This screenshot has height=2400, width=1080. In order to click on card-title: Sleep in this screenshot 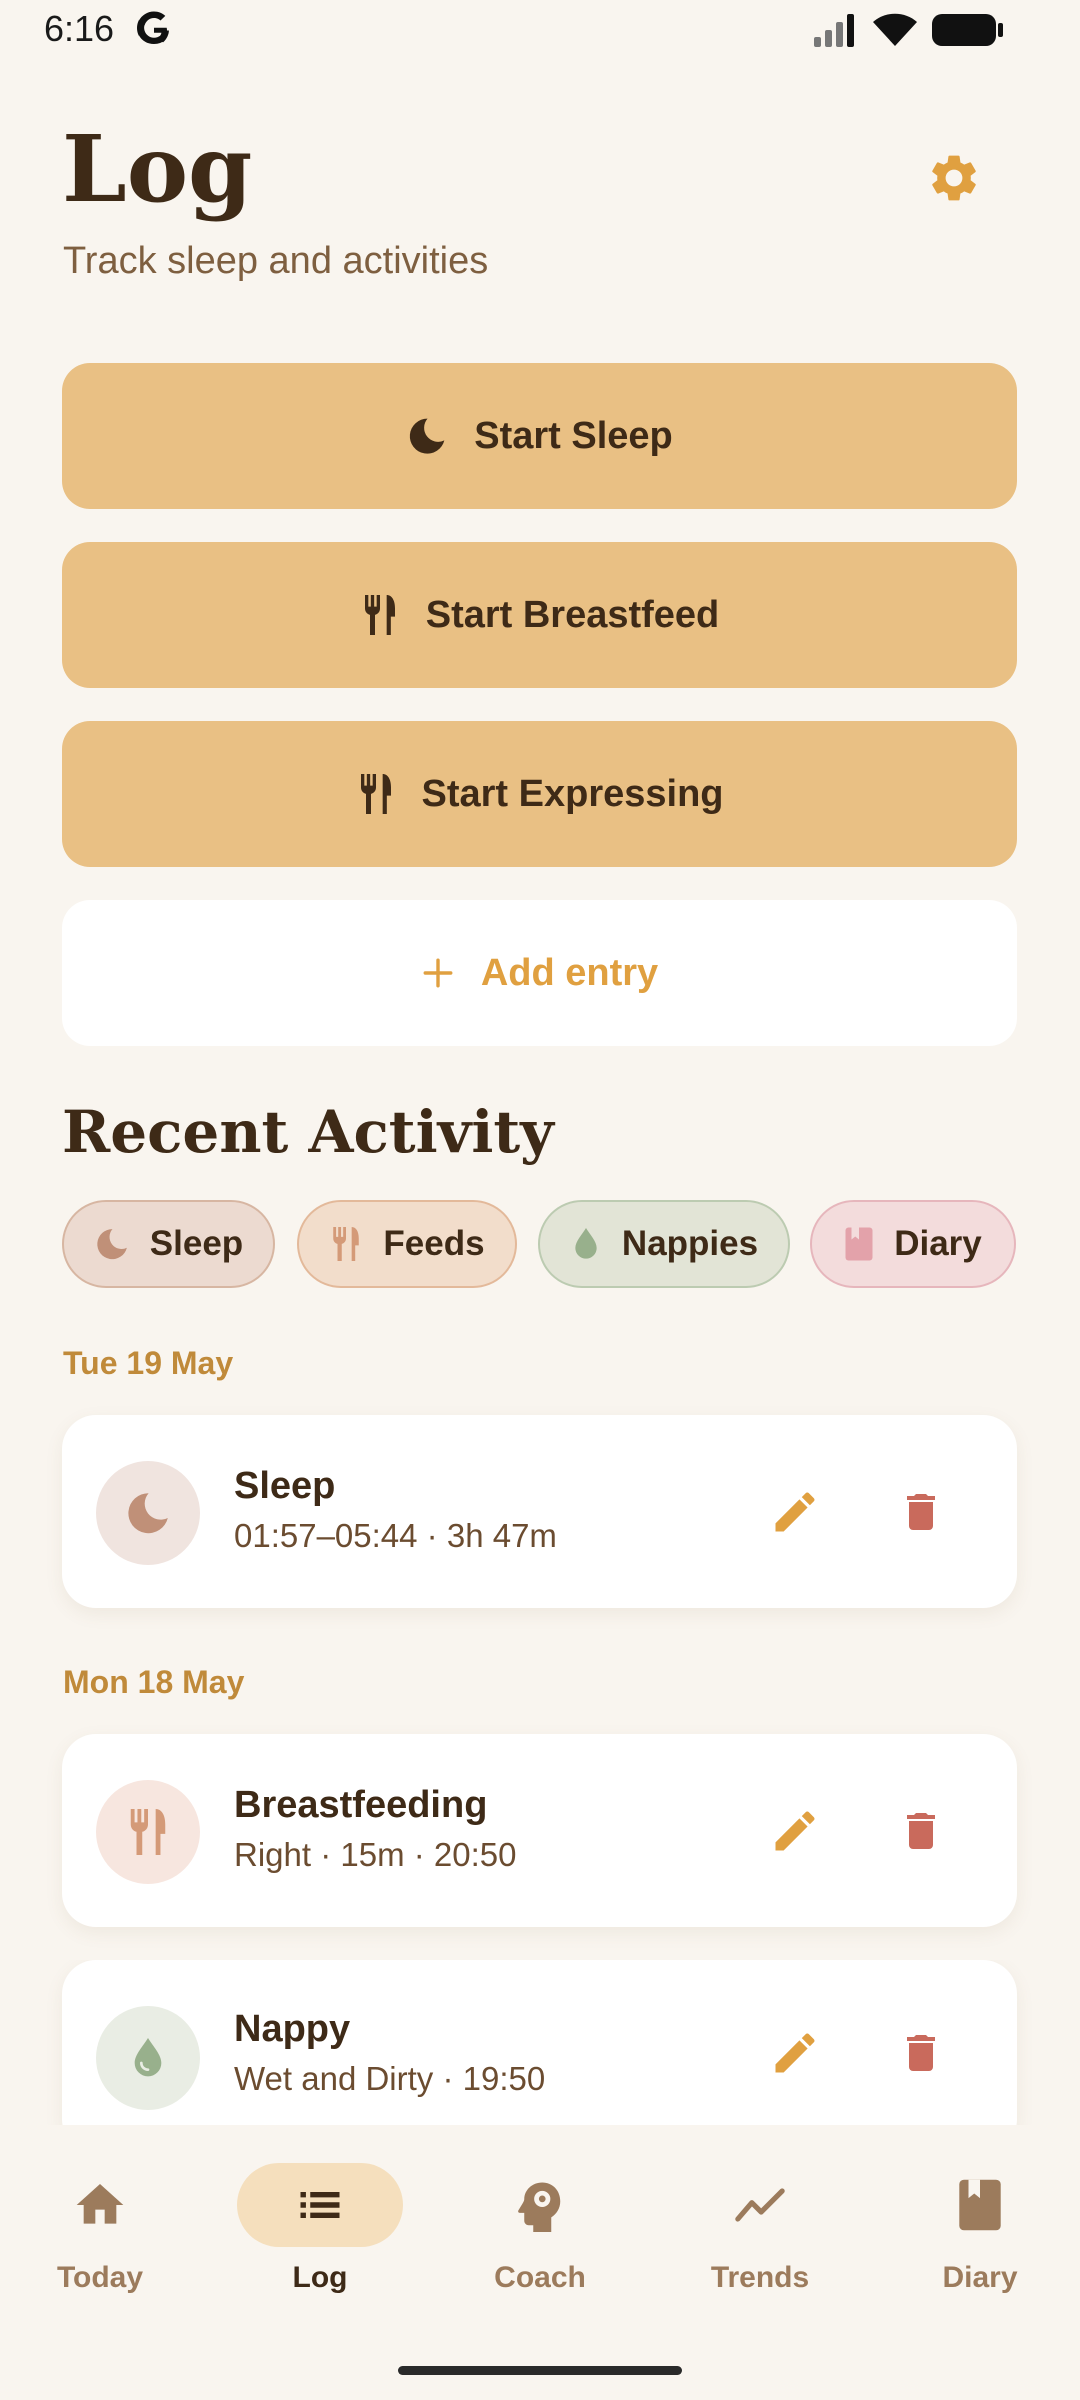, I will do `click(285, 1486)`.